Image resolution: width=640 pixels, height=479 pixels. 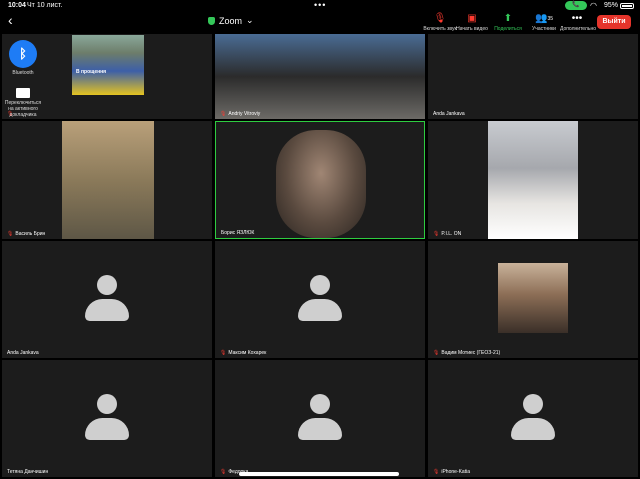 I want to click on more-button: ••• Дополнительно, so click(x=578, y=22).